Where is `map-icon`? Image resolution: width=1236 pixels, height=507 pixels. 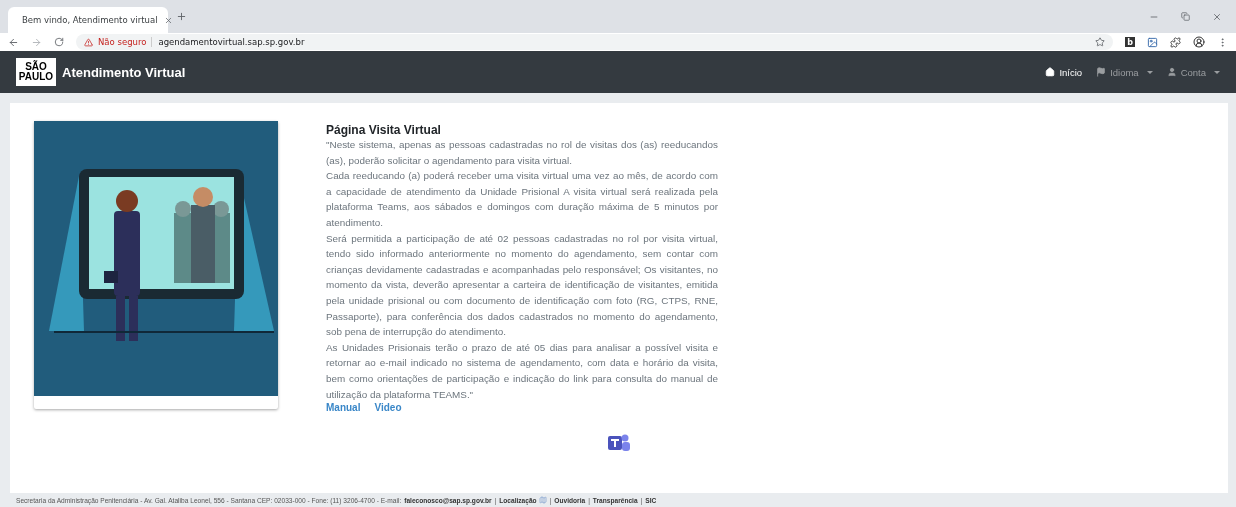
map-icon is located at coordinates (542, 500).